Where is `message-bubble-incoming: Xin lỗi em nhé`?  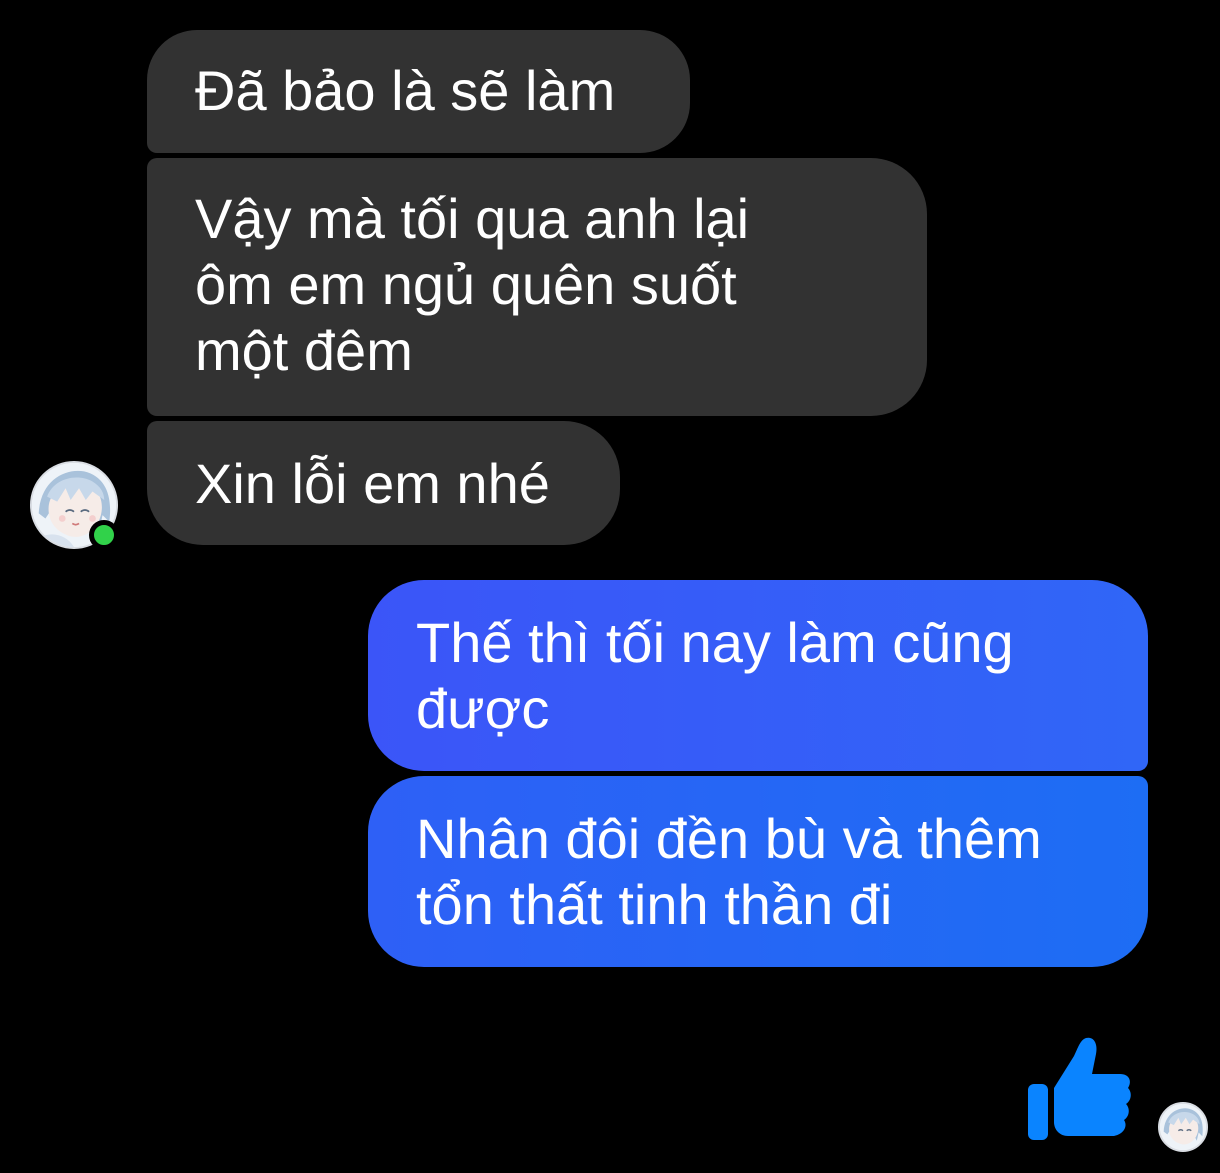 message-bubble-incoming: Xin lỗi em nhé is located at coordinates (383, 483).